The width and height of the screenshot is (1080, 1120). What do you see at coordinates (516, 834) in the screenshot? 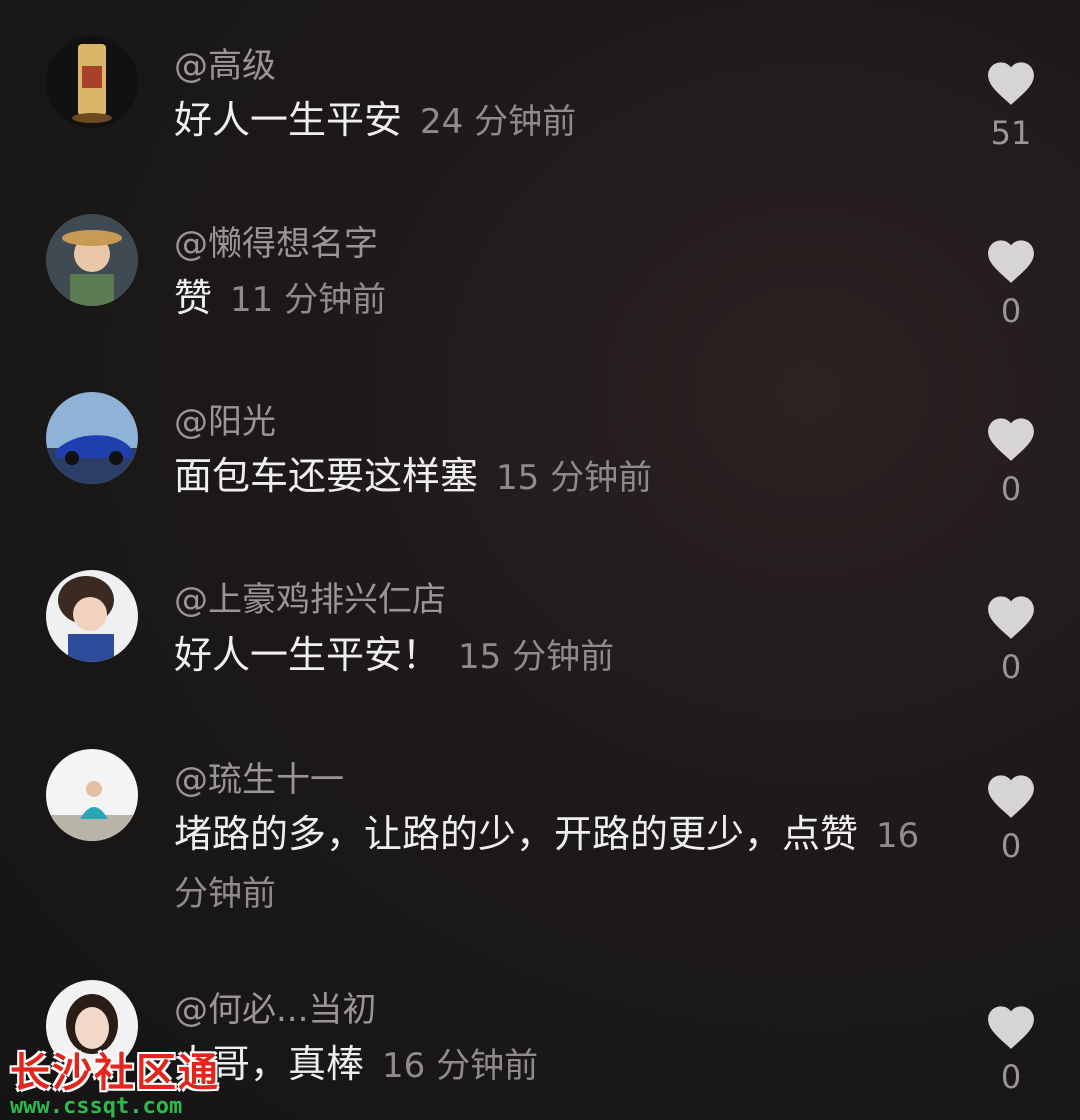
I see `comment-body: 堵路的多，让路的少，开路的更少，点赞` at bounding box center [516, 834].